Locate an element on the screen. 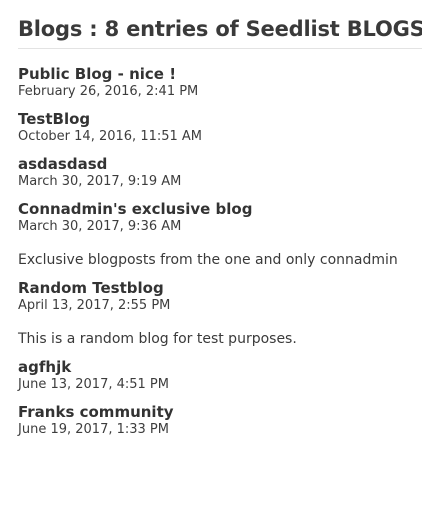 The width and height of the screenshot is (422, 506). blog-entry-description: This is a random blog for test purposes. is located at coordinates (157, 339).